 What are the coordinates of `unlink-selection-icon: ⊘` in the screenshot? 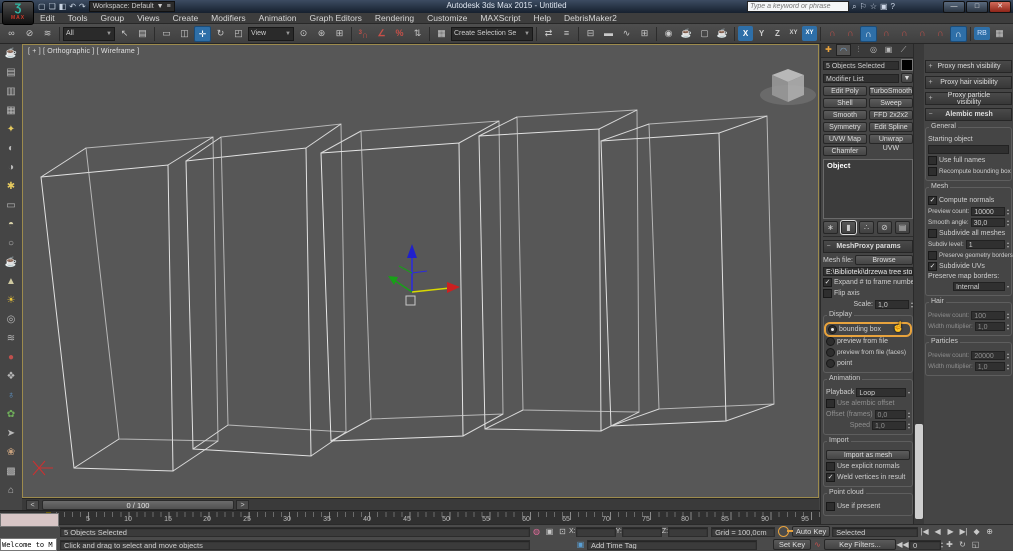 It's located at (29, 34).